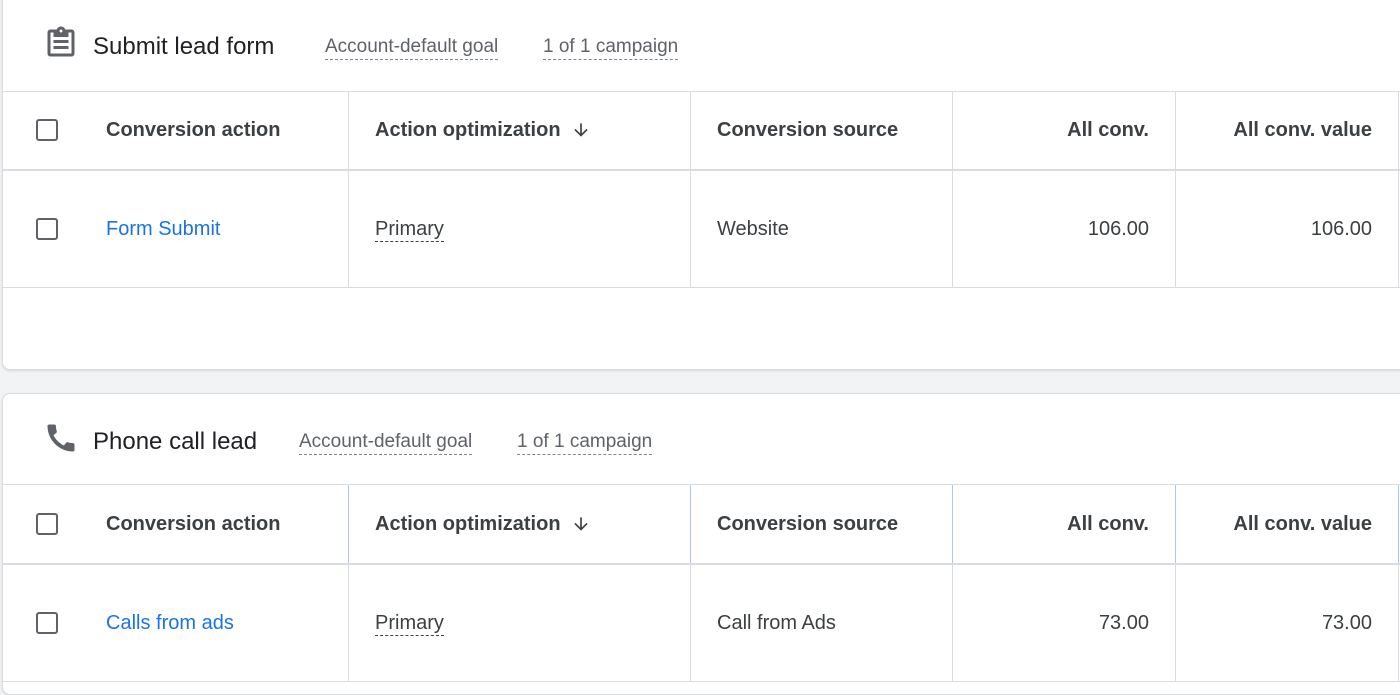 This screenshot has height=695, width=1400. What do you see at coordinates (61, 41) in the screenshot?
I see `clipboard-icon` at bounding box center [61, 41].